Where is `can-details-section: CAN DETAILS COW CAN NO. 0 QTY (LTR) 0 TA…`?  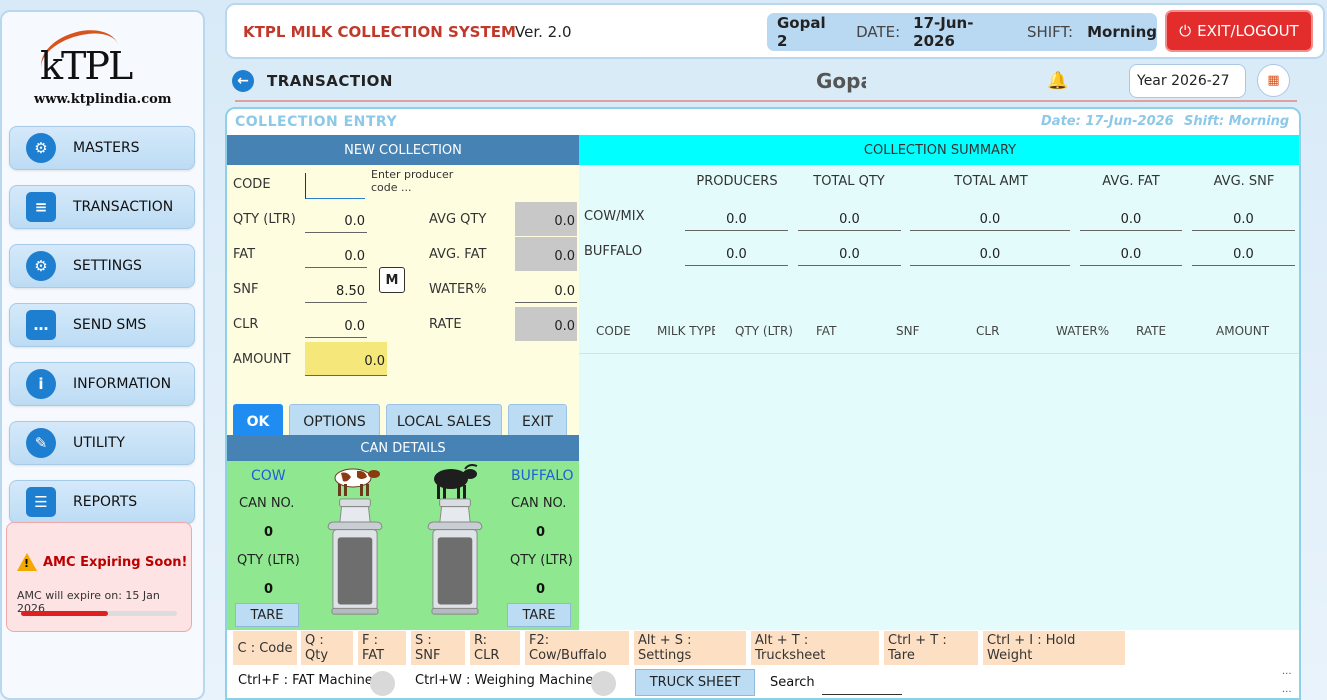
can-details-section: CAN DETAILS COW CAN NO. 0 QTY (LTR) 0 TA… is located at coordinates (403, 532).